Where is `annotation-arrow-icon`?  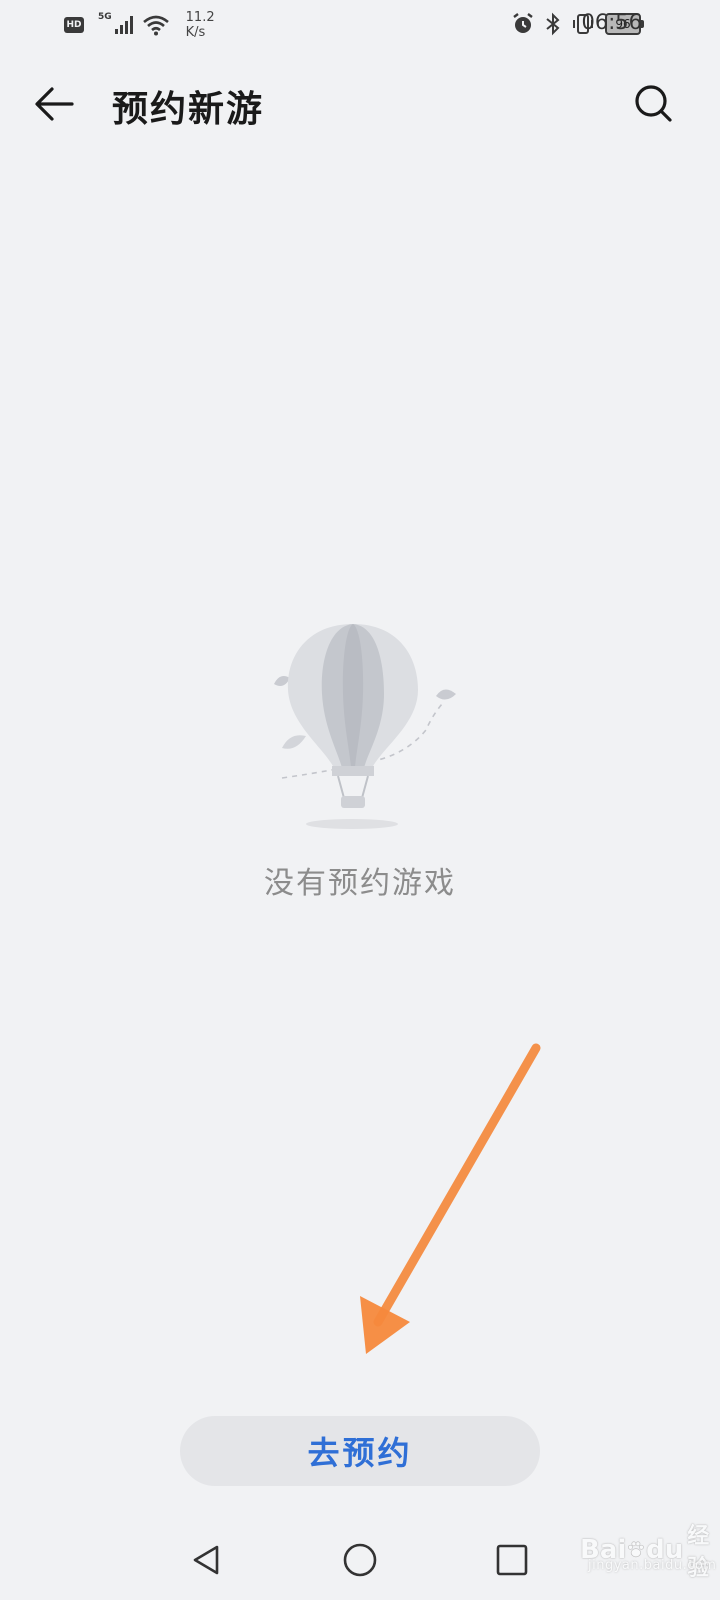
annotation-arrow-icon is located at coordinates (450, 1198).